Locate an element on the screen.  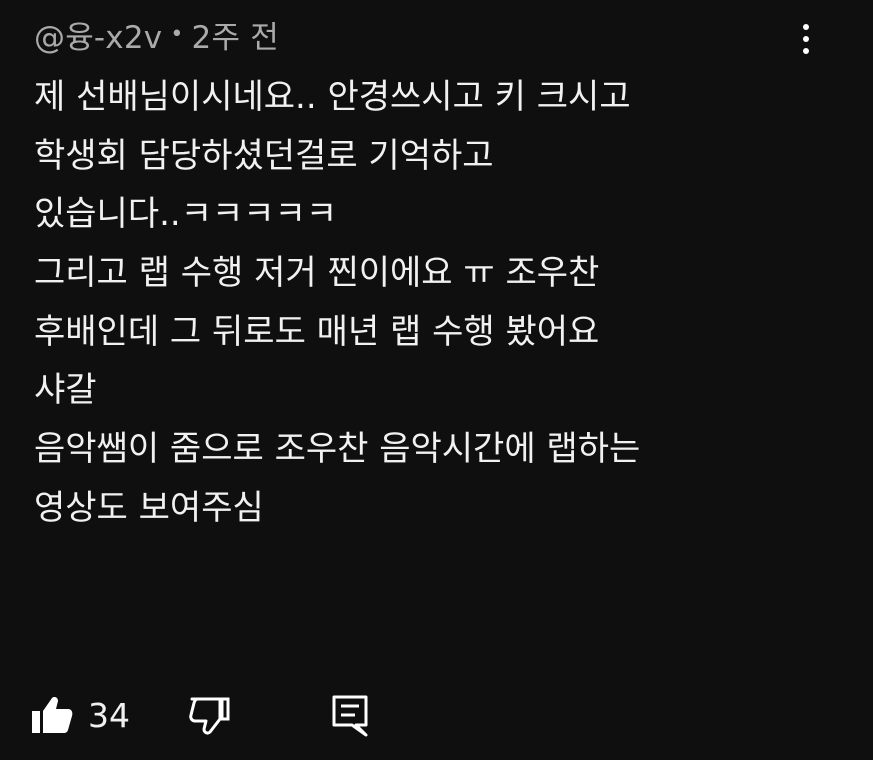
comment-header: @융-x2v • 2주 전 is located at coordinates (156, 34).